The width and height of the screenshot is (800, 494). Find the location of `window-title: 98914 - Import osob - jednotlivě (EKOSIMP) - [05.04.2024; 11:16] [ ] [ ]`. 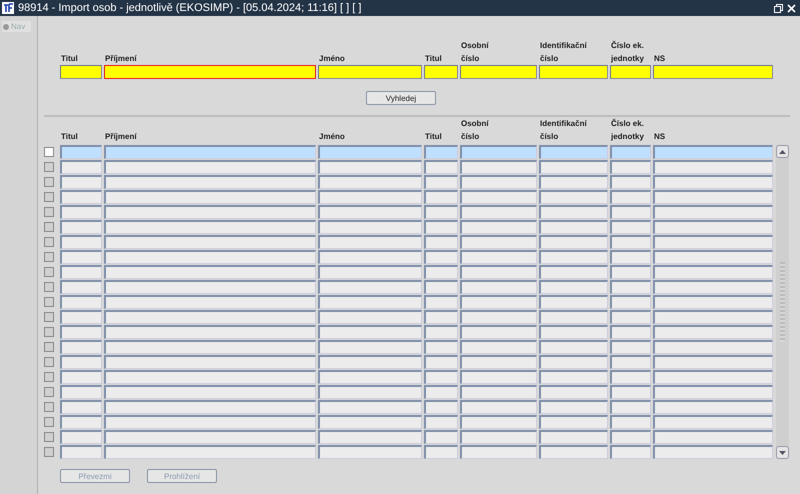

window-title: 98914 - Import osob - jednotlivě (EKOSIMP) - [05.04.2024; 11:16] [ ] [ ] is located at coordinates (190, 8).